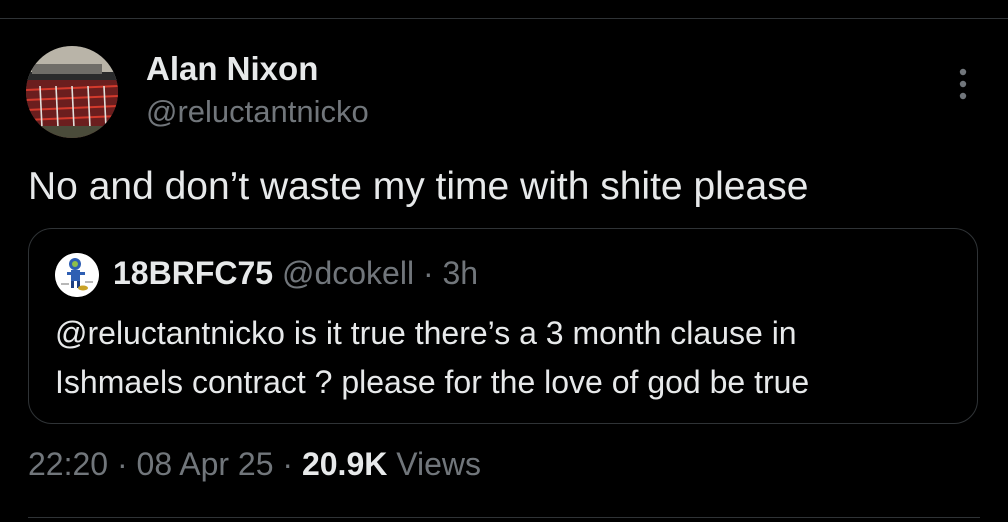 This screenshot has height=522, width=1008. I want to click on quoted-author-name: 18BRFC75, so click(193, 273).